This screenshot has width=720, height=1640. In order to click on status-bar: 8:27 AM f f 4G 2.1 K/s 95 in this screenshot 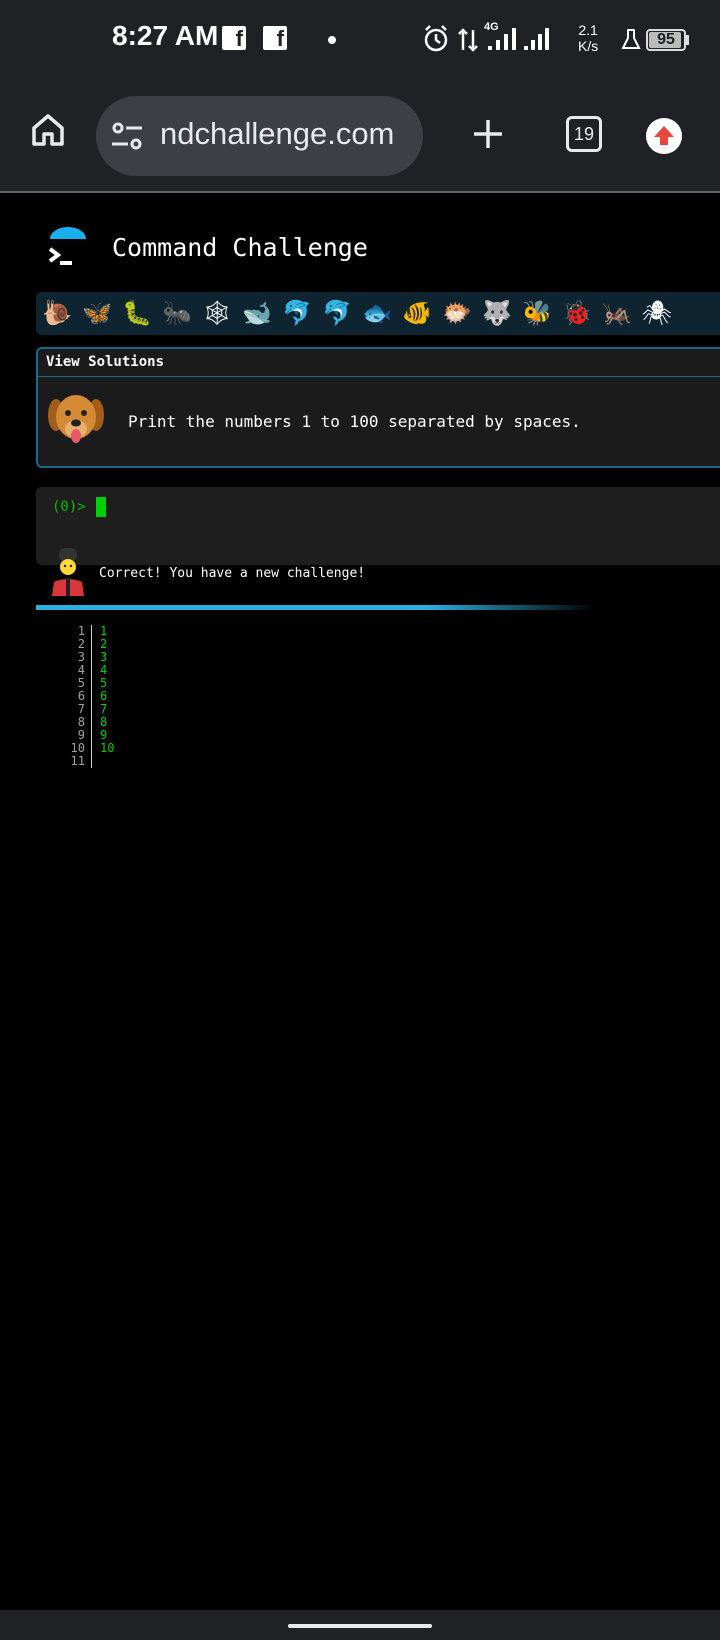, I will do `click(360, 41)`.